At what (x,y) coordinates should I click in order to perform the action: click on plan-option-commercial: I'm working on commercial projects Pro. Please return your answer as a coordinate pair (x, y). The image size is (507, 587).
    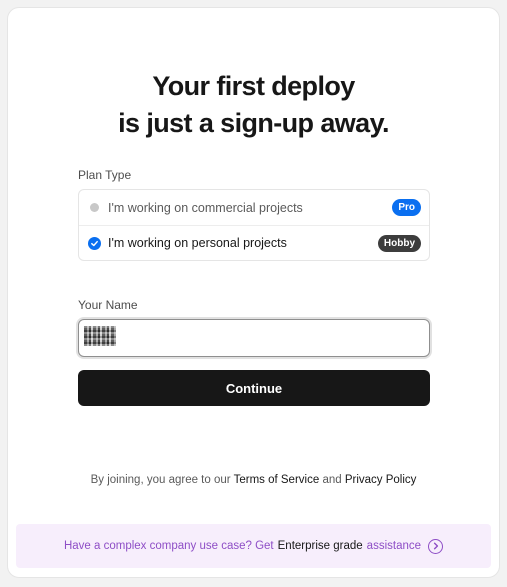
    Looking at the image, I should click on (254, 207).